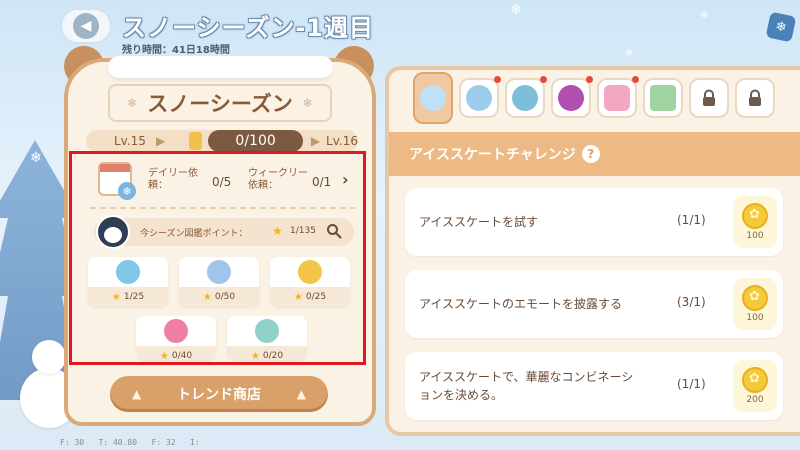  I want to click on level-current: Lv.15, so click(130, 141).